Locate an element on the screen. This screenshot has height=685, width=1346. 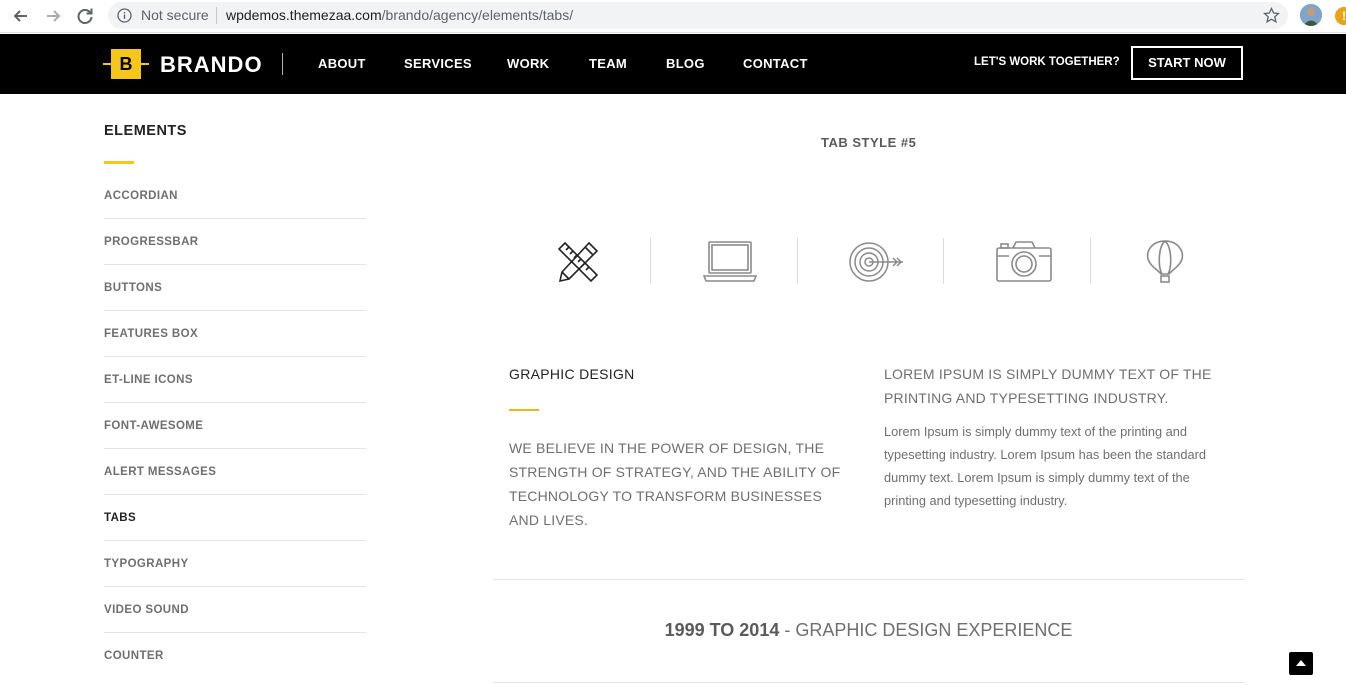
sidebar-item-et-line-icons: ET-LINE ICONS is located at coordinates (235, 380).